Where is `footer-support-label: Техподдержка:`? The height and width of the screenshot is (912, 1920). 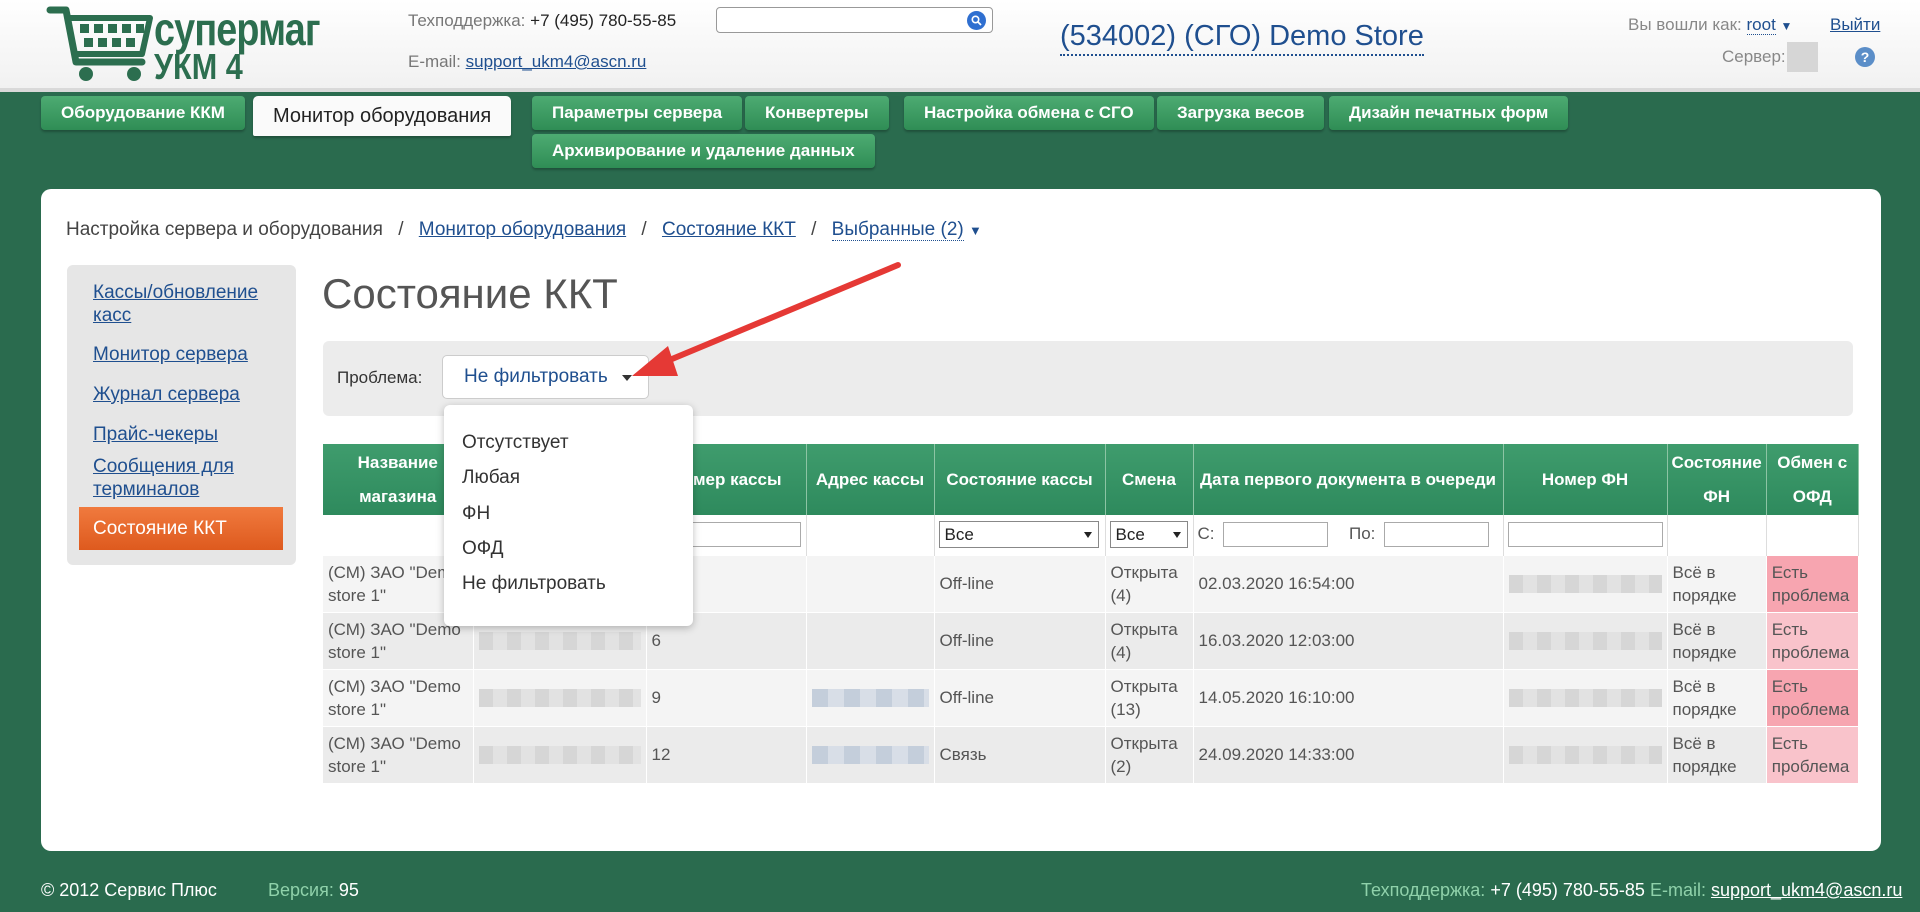
footer-support-label: Техподдержка: is located at coordinates (1423, 890).